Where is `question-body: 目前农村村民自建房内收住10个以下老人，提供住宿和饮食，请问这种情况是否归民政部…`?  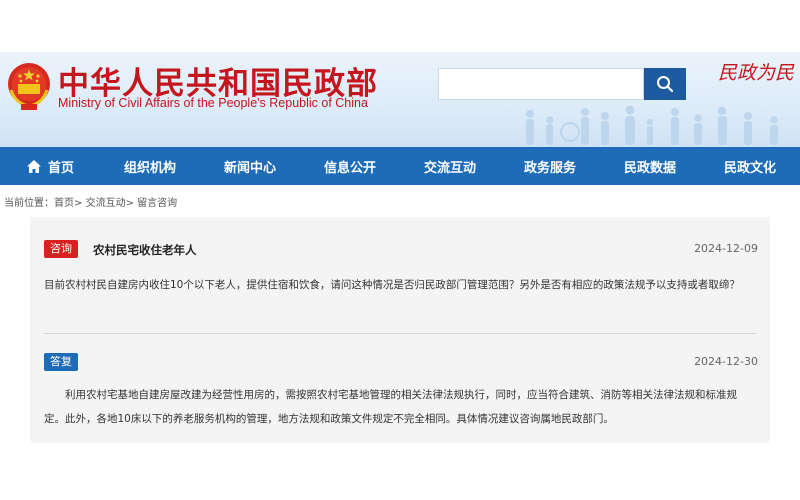 question-body: 目前农村村民自建房内收住10个以下老人，提供住宿和饮食，请问这种情况是否归民政部… is located at coordinates (392, 285).